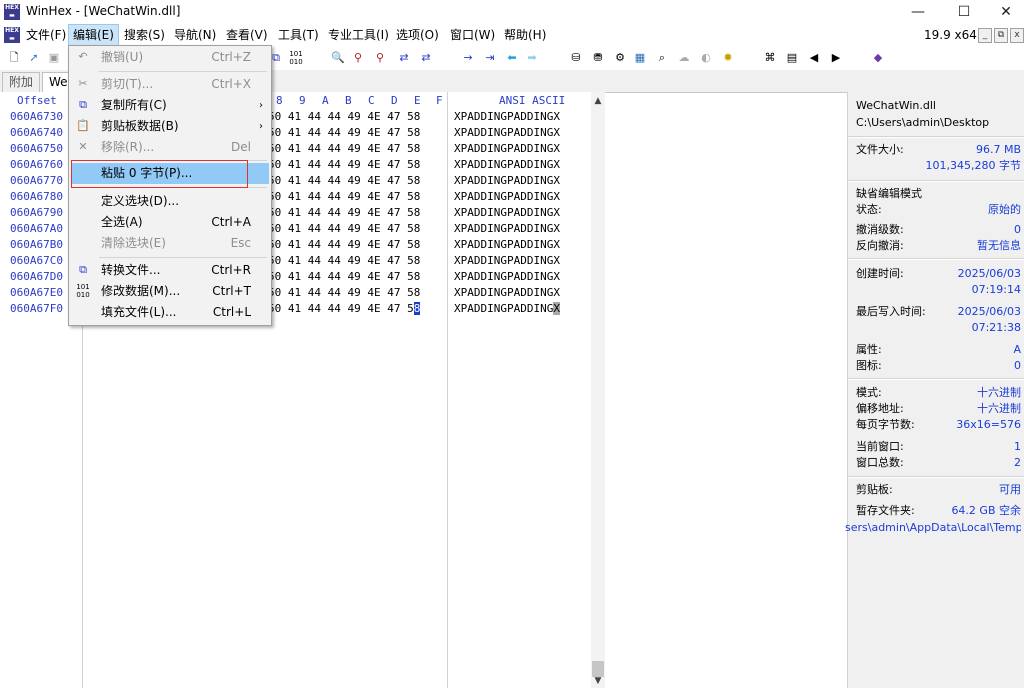 This screenshot has width=1024, height=688. I want to click on maximize-button: ☐, so click(964, 12).